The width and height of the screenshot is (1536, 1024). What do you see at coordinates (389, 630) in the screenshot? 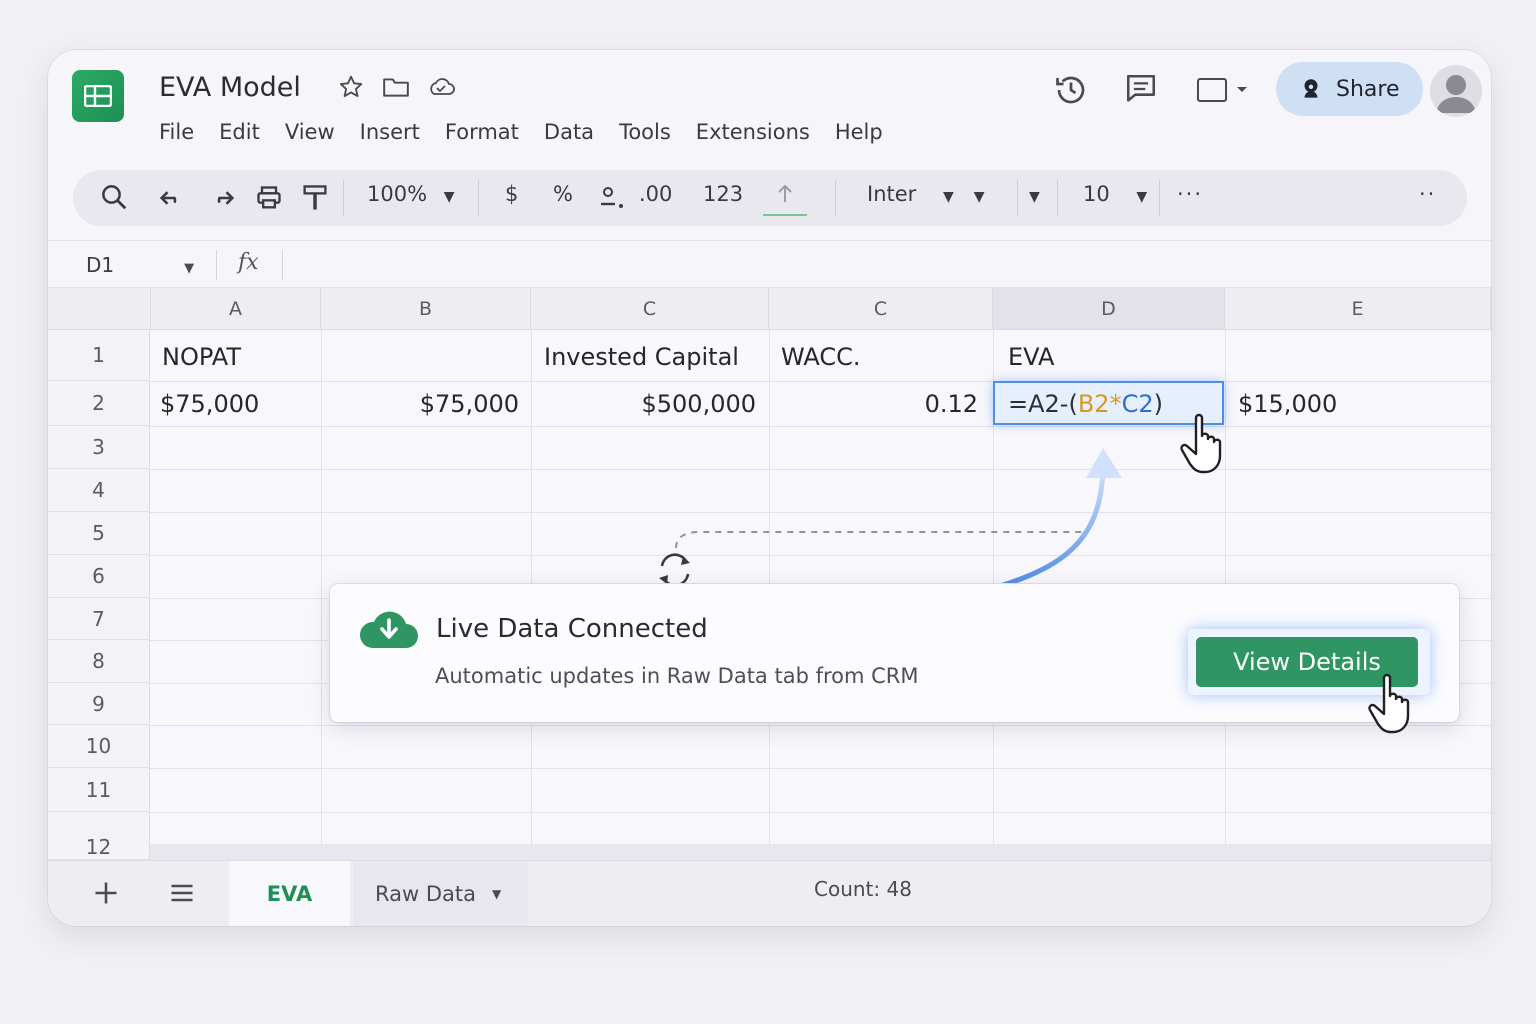
I see `cloud-download-icon` at bounding box center [389, 630].